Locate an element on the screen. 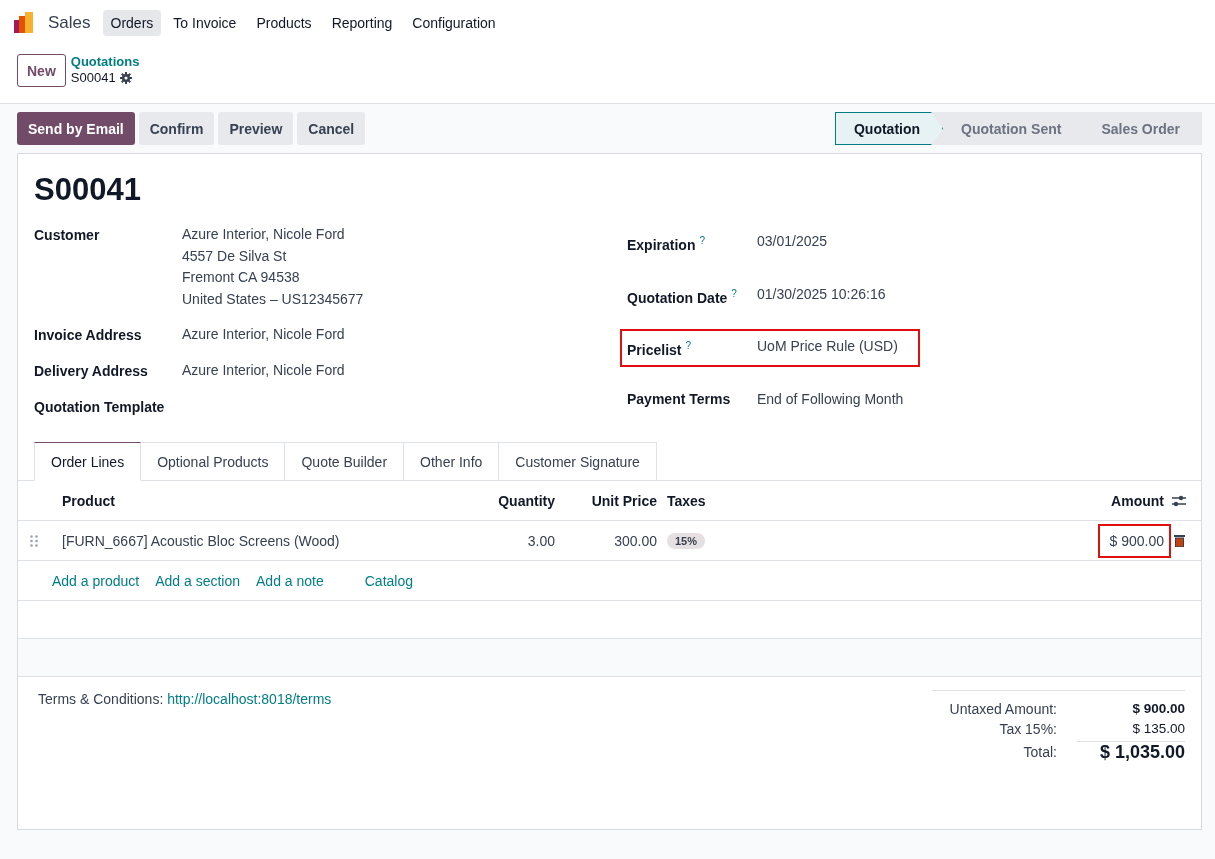  column-header: Quantity is located at coordinates (526, 500).